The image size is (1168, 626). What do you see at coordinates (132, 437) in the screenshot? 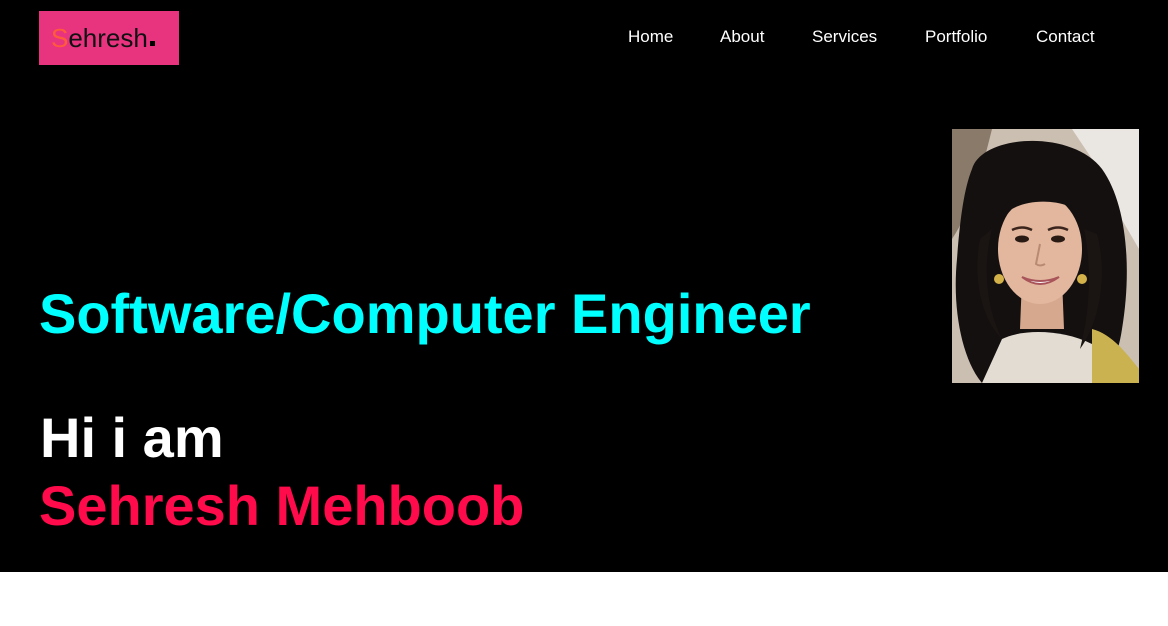
I see `greeting-heading: Hi i am` at bounding box center [132, 437].